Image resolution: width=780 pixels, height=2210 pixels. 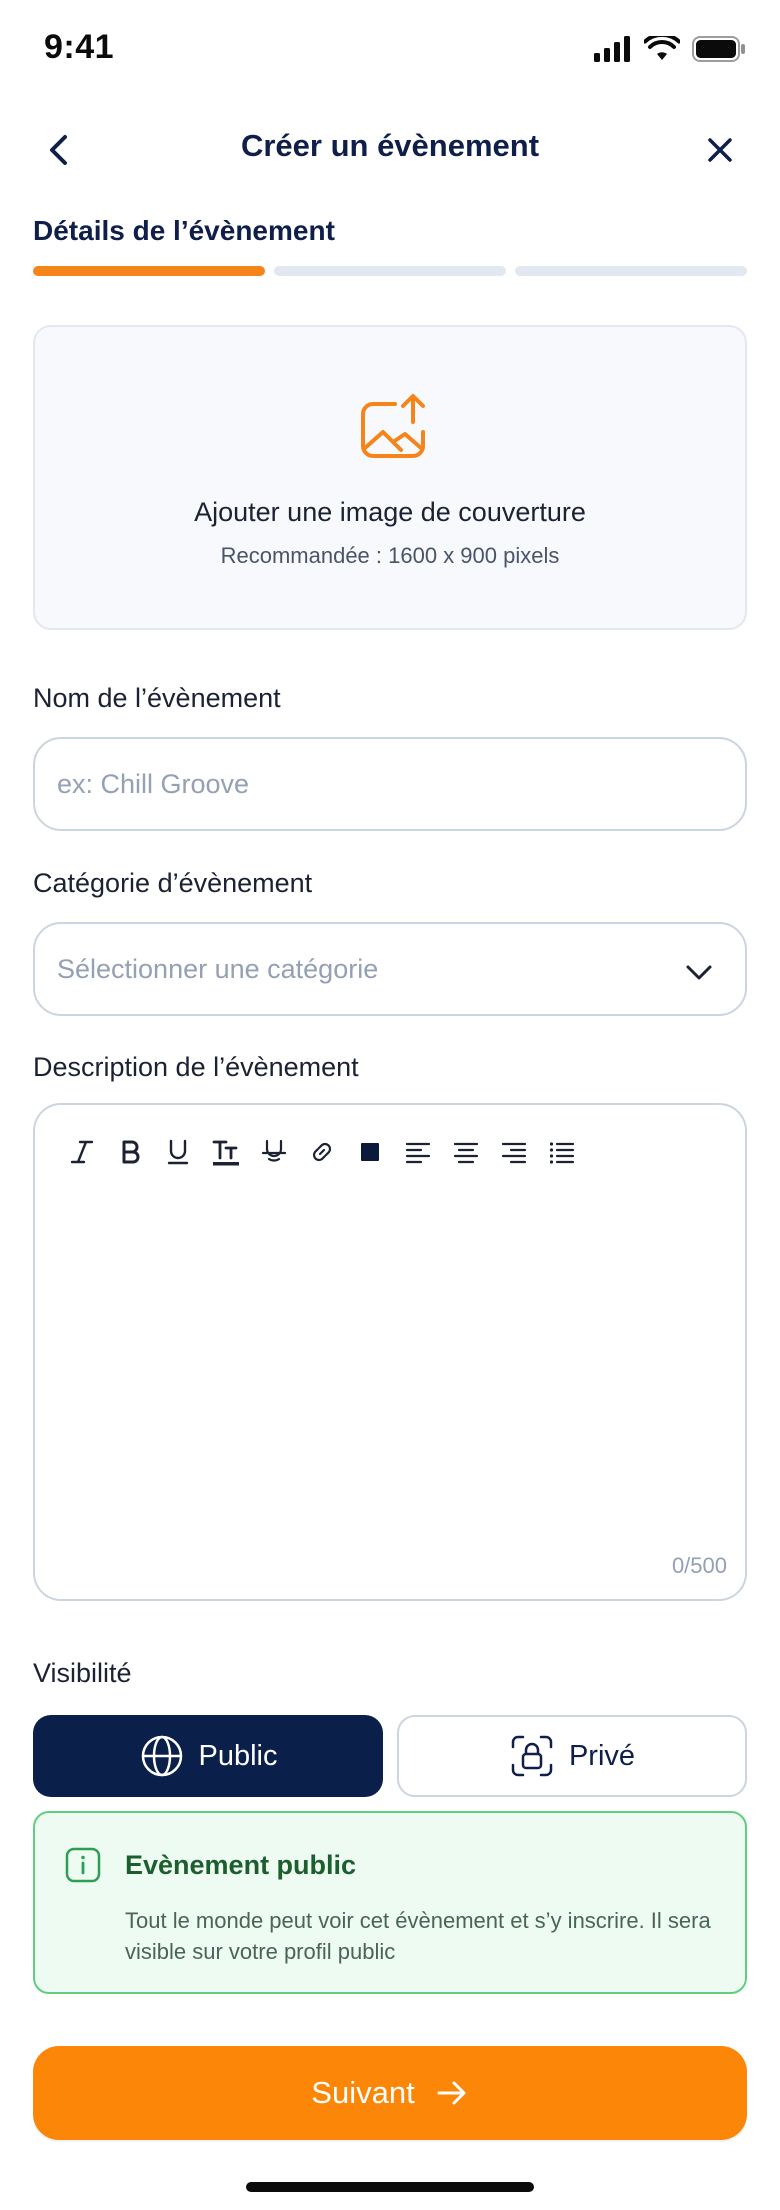 I want to click on link-button, so click(x=322, y=1152).